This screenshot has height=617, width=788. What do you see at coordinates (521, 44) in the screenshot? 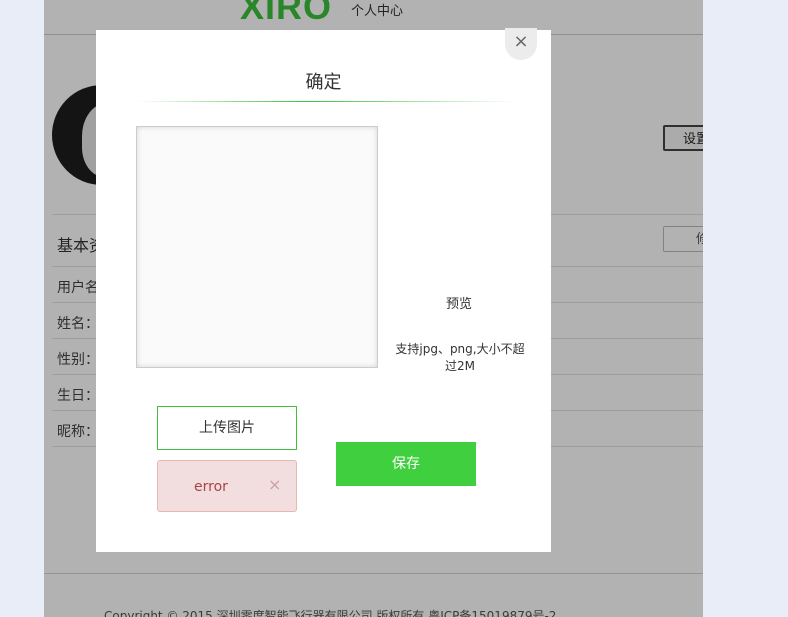
I see `close-icon: ×` at bounding box center [521, 44].